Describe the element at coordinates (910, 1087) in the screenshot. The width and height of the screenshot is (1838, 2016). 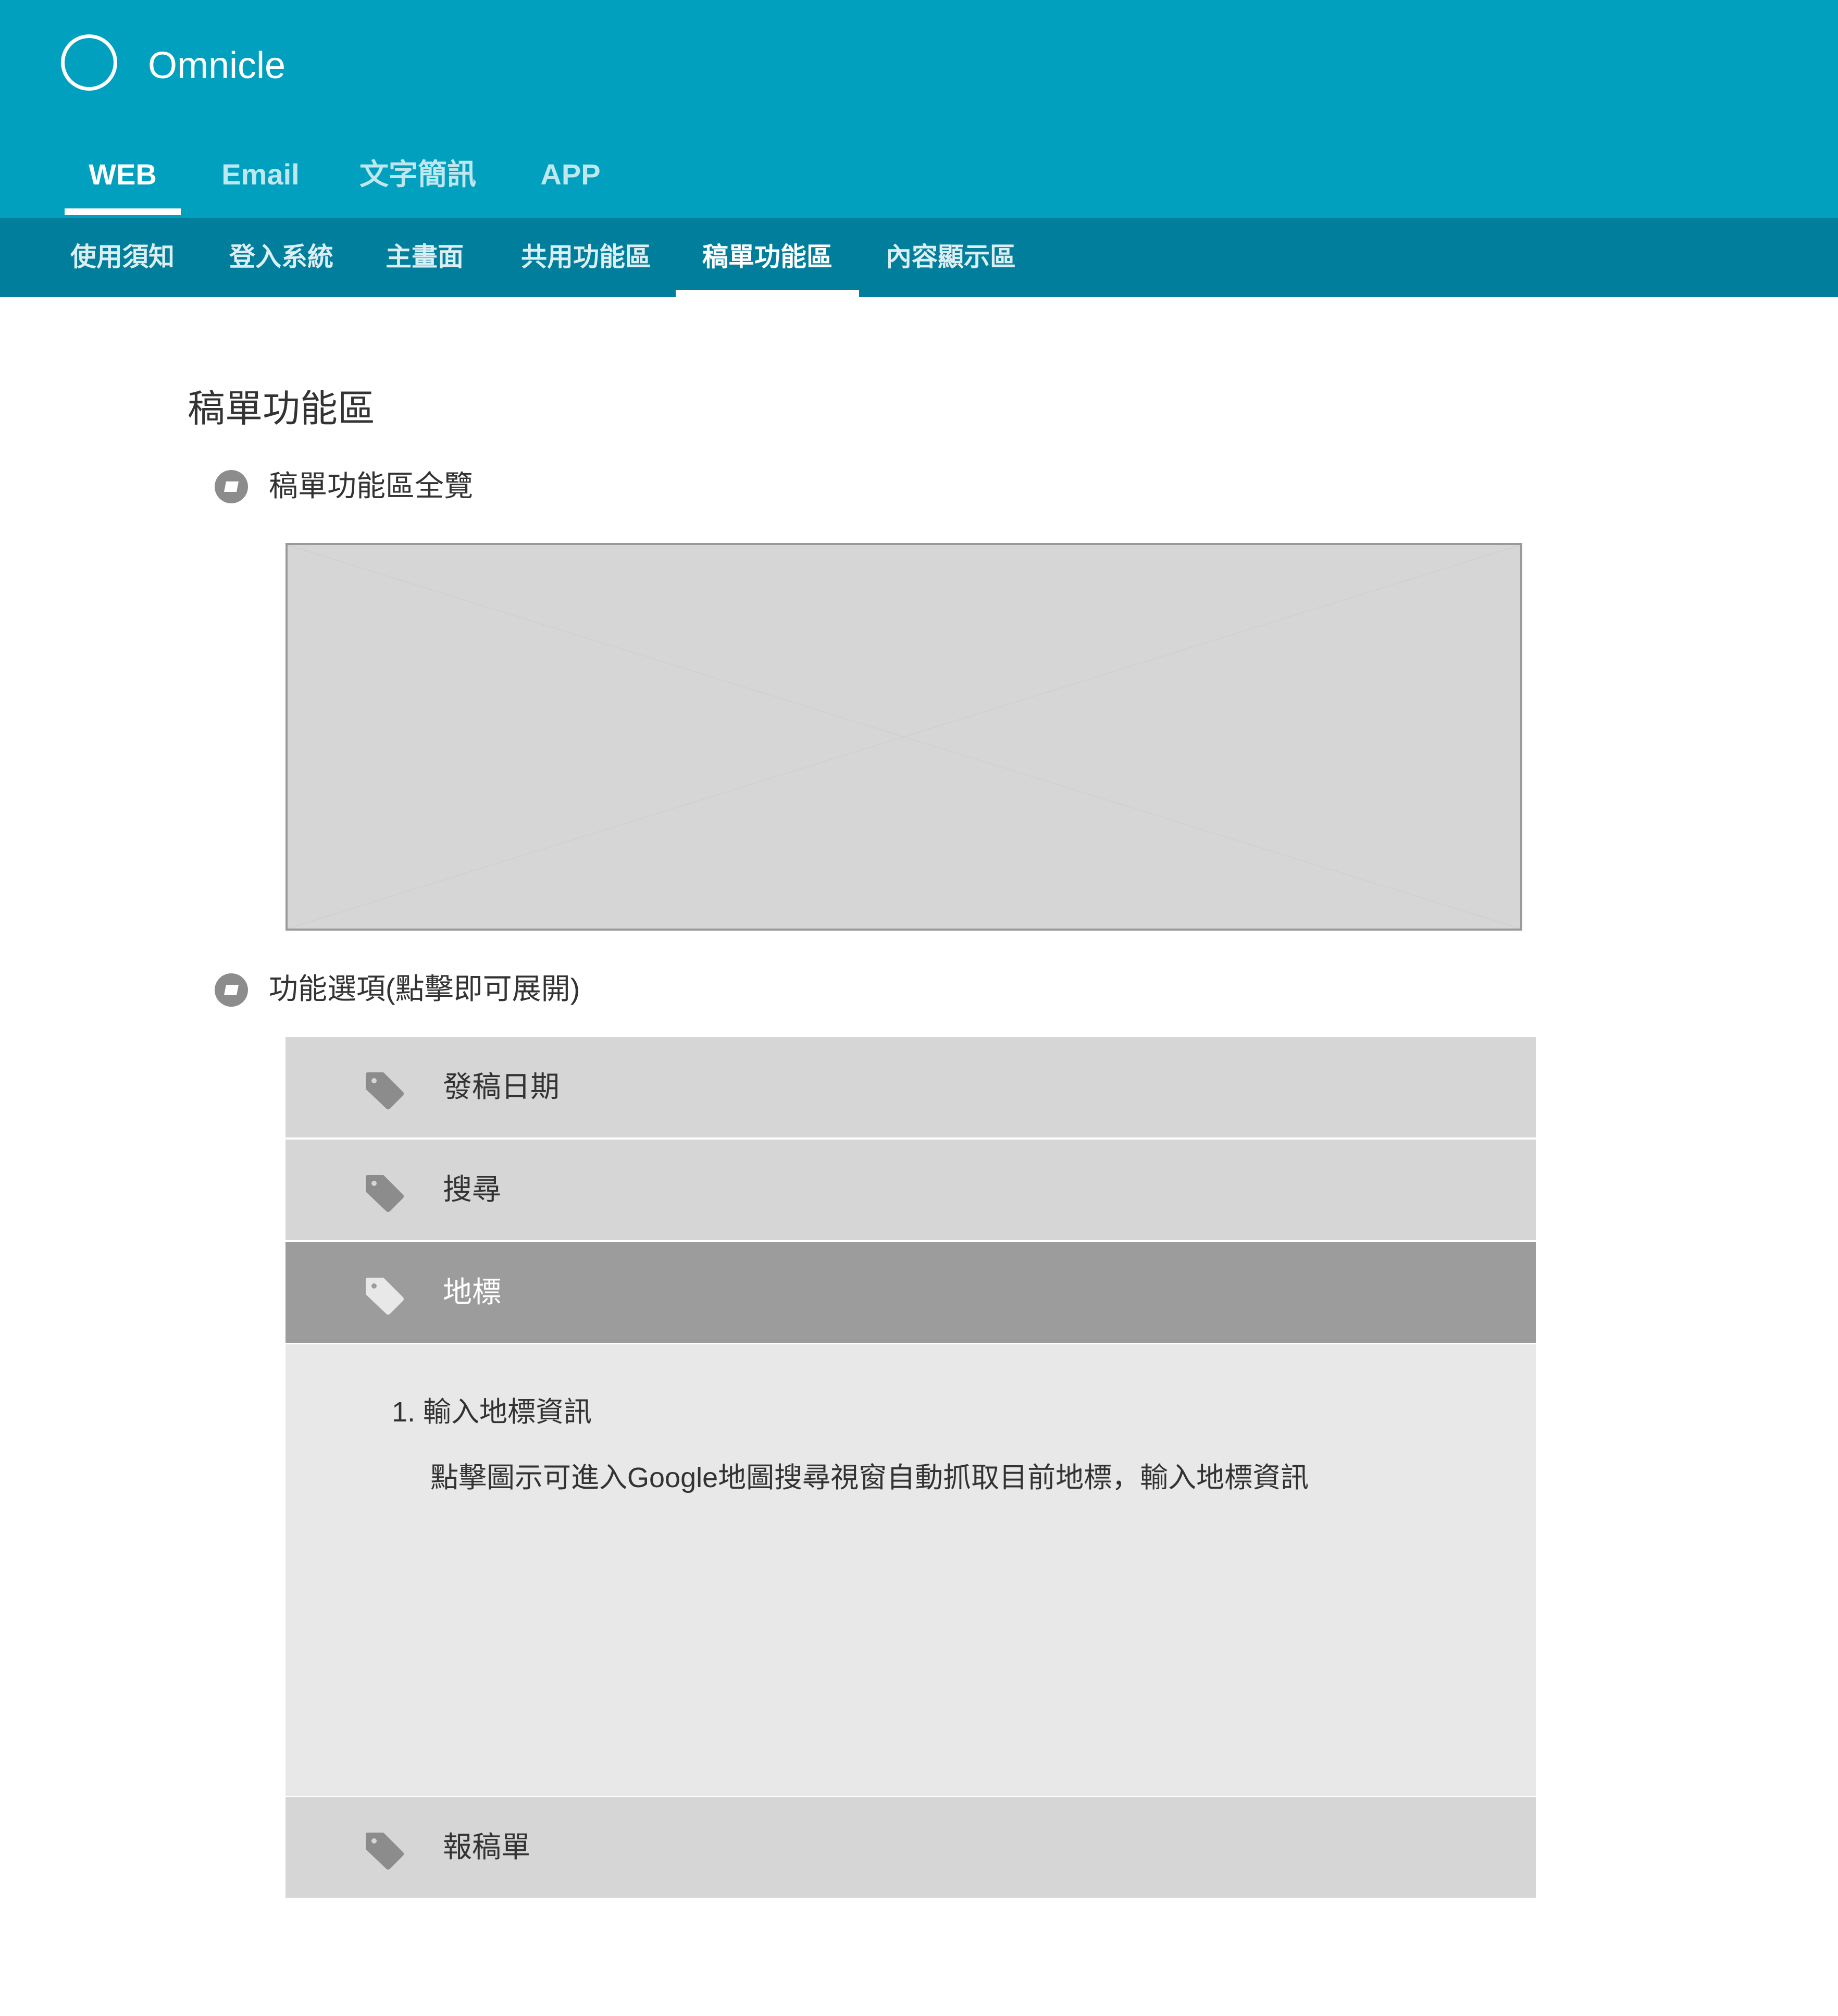
I see `accordion-item-publish-date: 發稿日期` at that location.